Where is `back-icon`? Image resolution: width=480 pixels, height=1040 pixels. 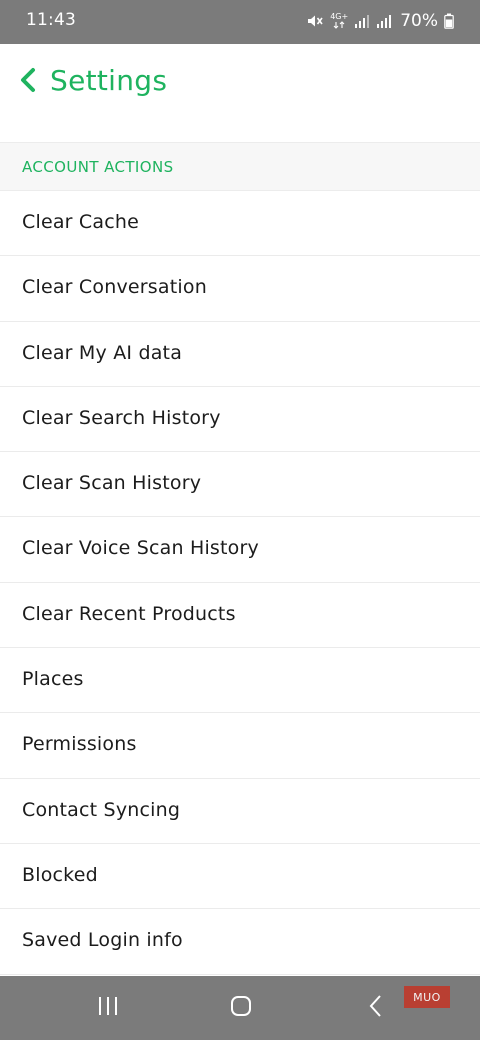 back-icon is located at coordinates (376, 1008).